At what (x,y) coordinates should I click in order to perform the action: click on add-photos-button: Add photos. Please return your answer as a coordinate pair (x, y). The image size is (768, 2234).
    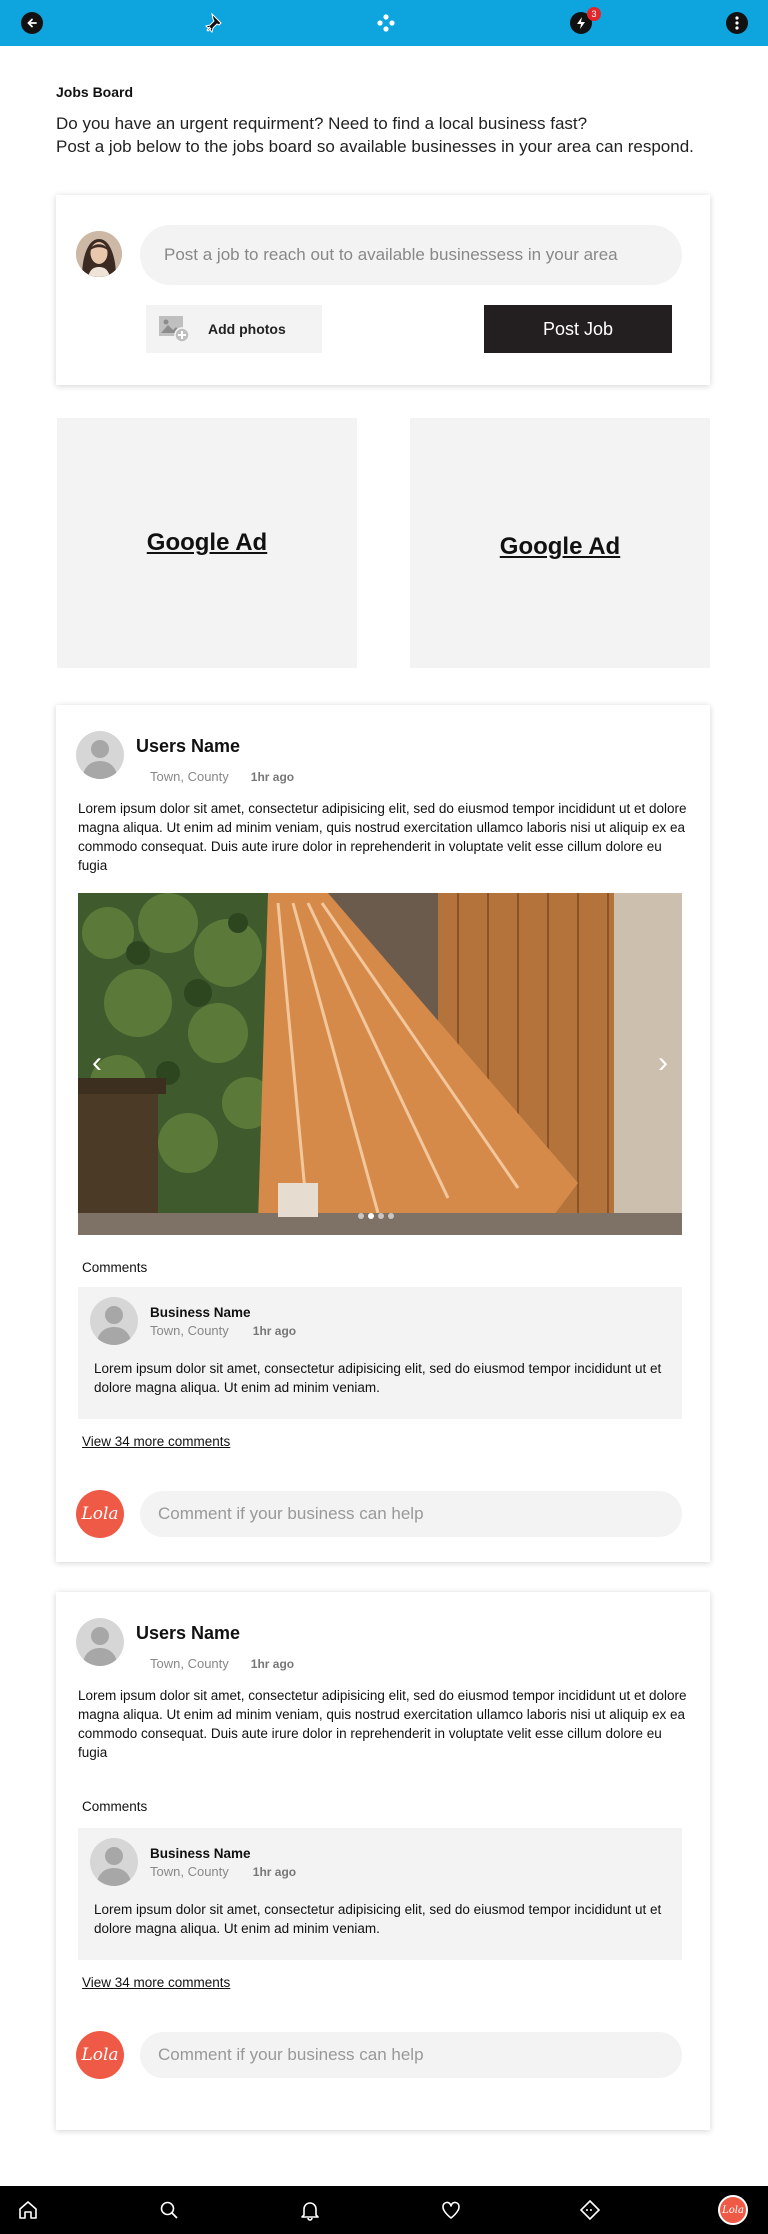
    Looking at the image, I should click on (234, 329).